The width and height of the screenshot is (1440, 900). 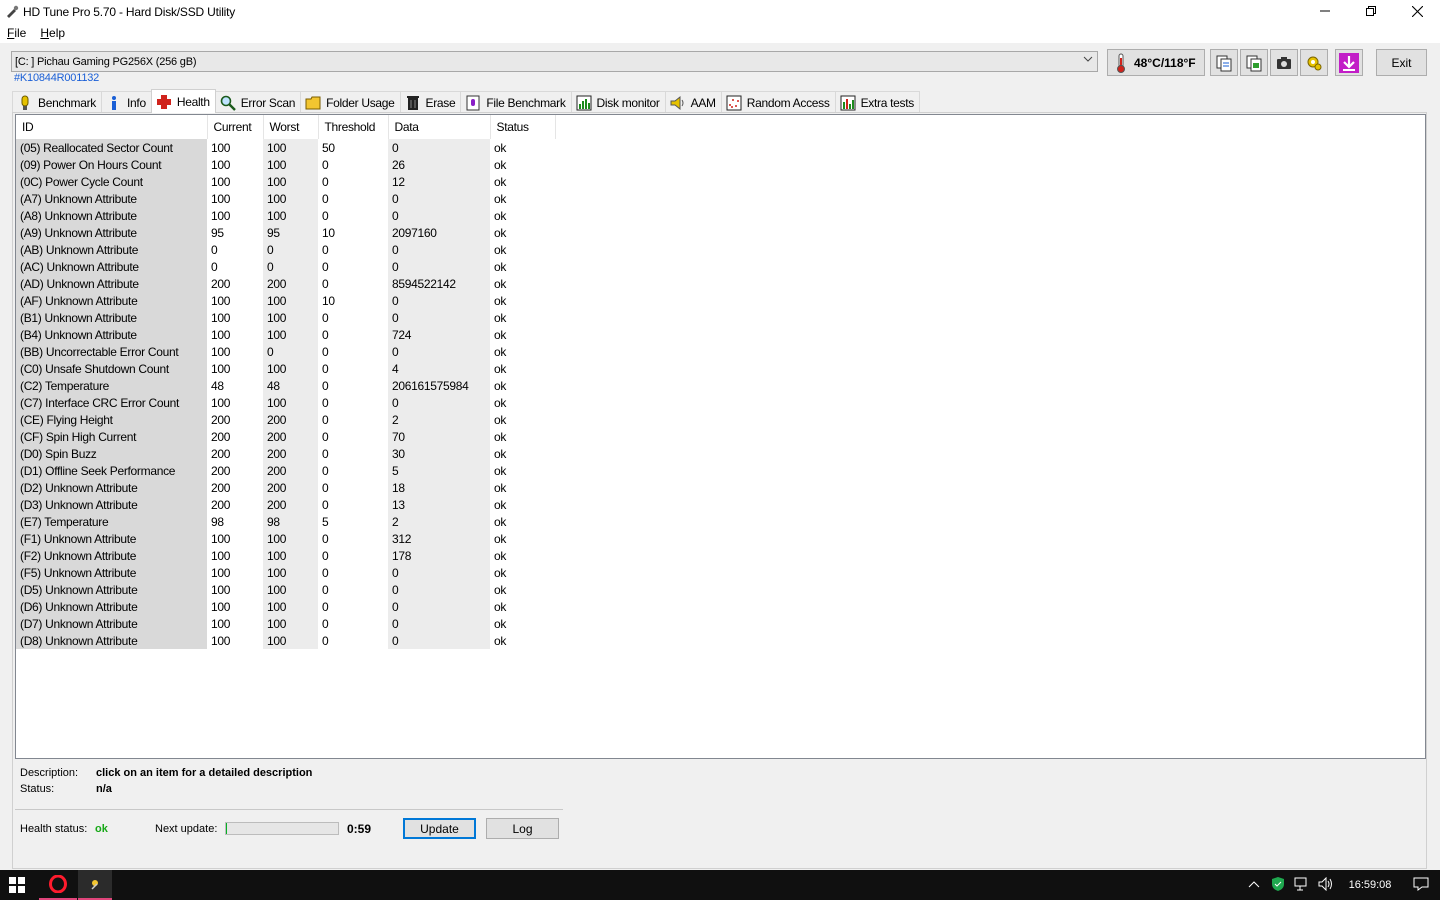 I want to click on exit-button: Exit, so click(x=1401, y=62).